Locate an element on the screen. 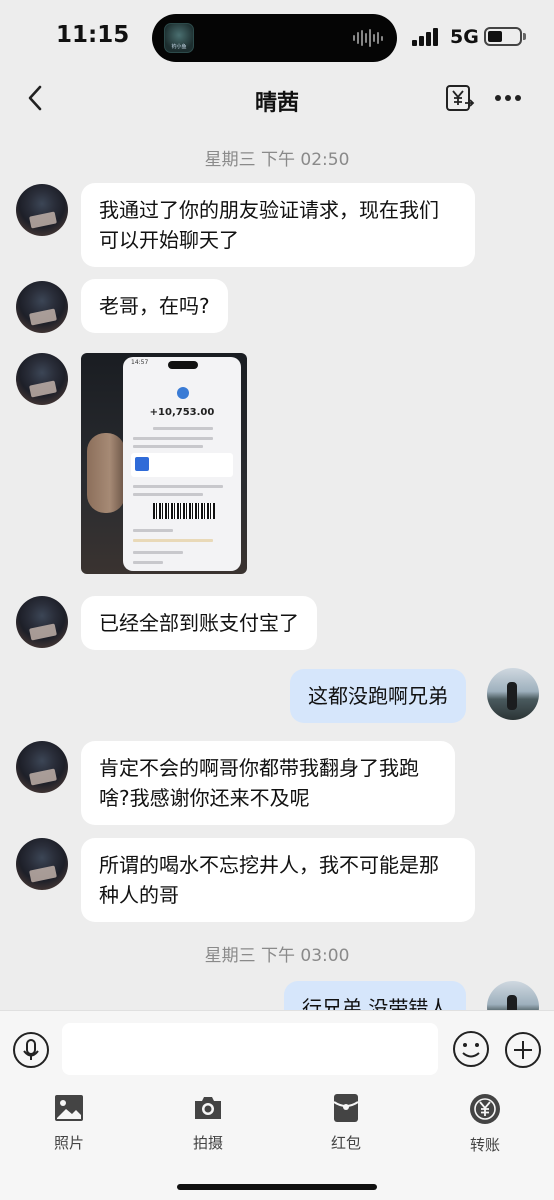  red-packet-label: 红包 is located at coordinates (345, 1143).